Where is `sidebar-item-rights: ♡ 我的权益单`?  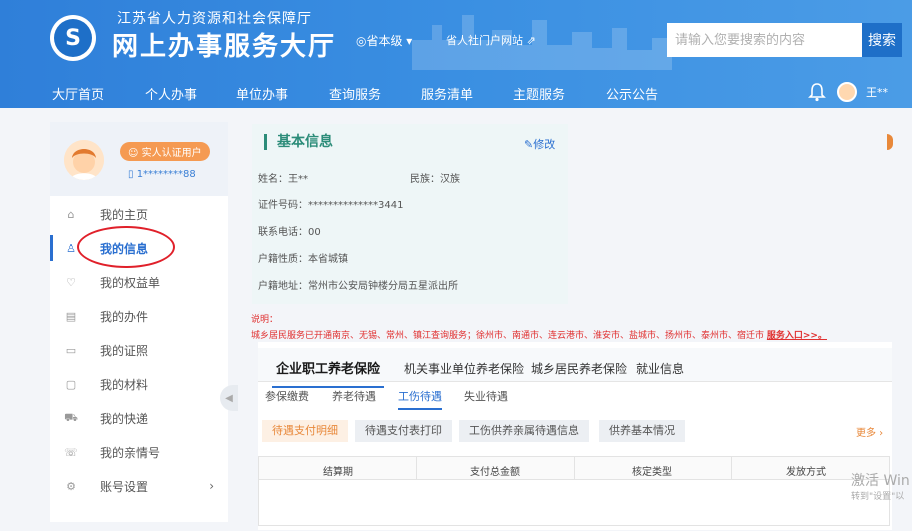
sidebar-item-rights: ♡ 我的权益单 is located at coordinates (139, 282).